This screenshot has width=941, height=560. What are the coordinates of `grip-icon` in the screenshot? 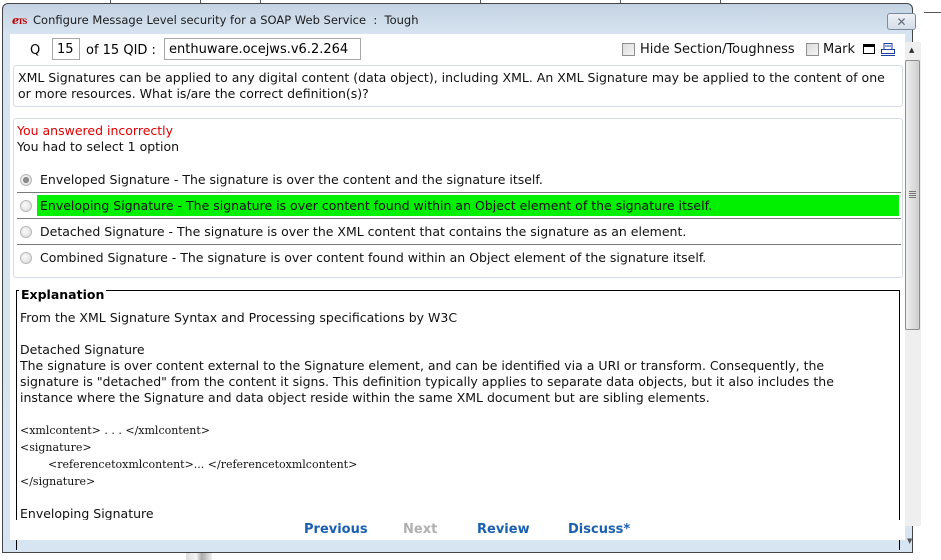 It's located at (912, 194).